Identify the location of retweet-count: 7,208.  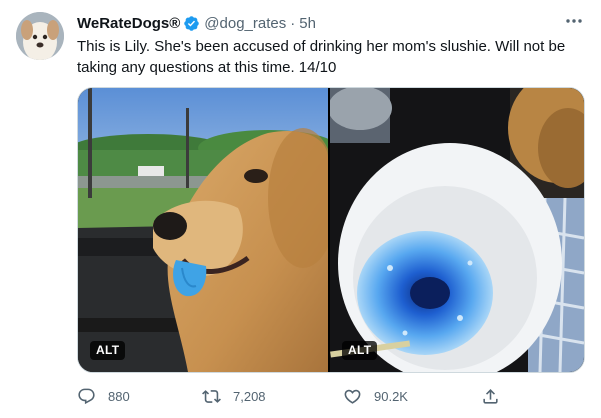
(249, 396).